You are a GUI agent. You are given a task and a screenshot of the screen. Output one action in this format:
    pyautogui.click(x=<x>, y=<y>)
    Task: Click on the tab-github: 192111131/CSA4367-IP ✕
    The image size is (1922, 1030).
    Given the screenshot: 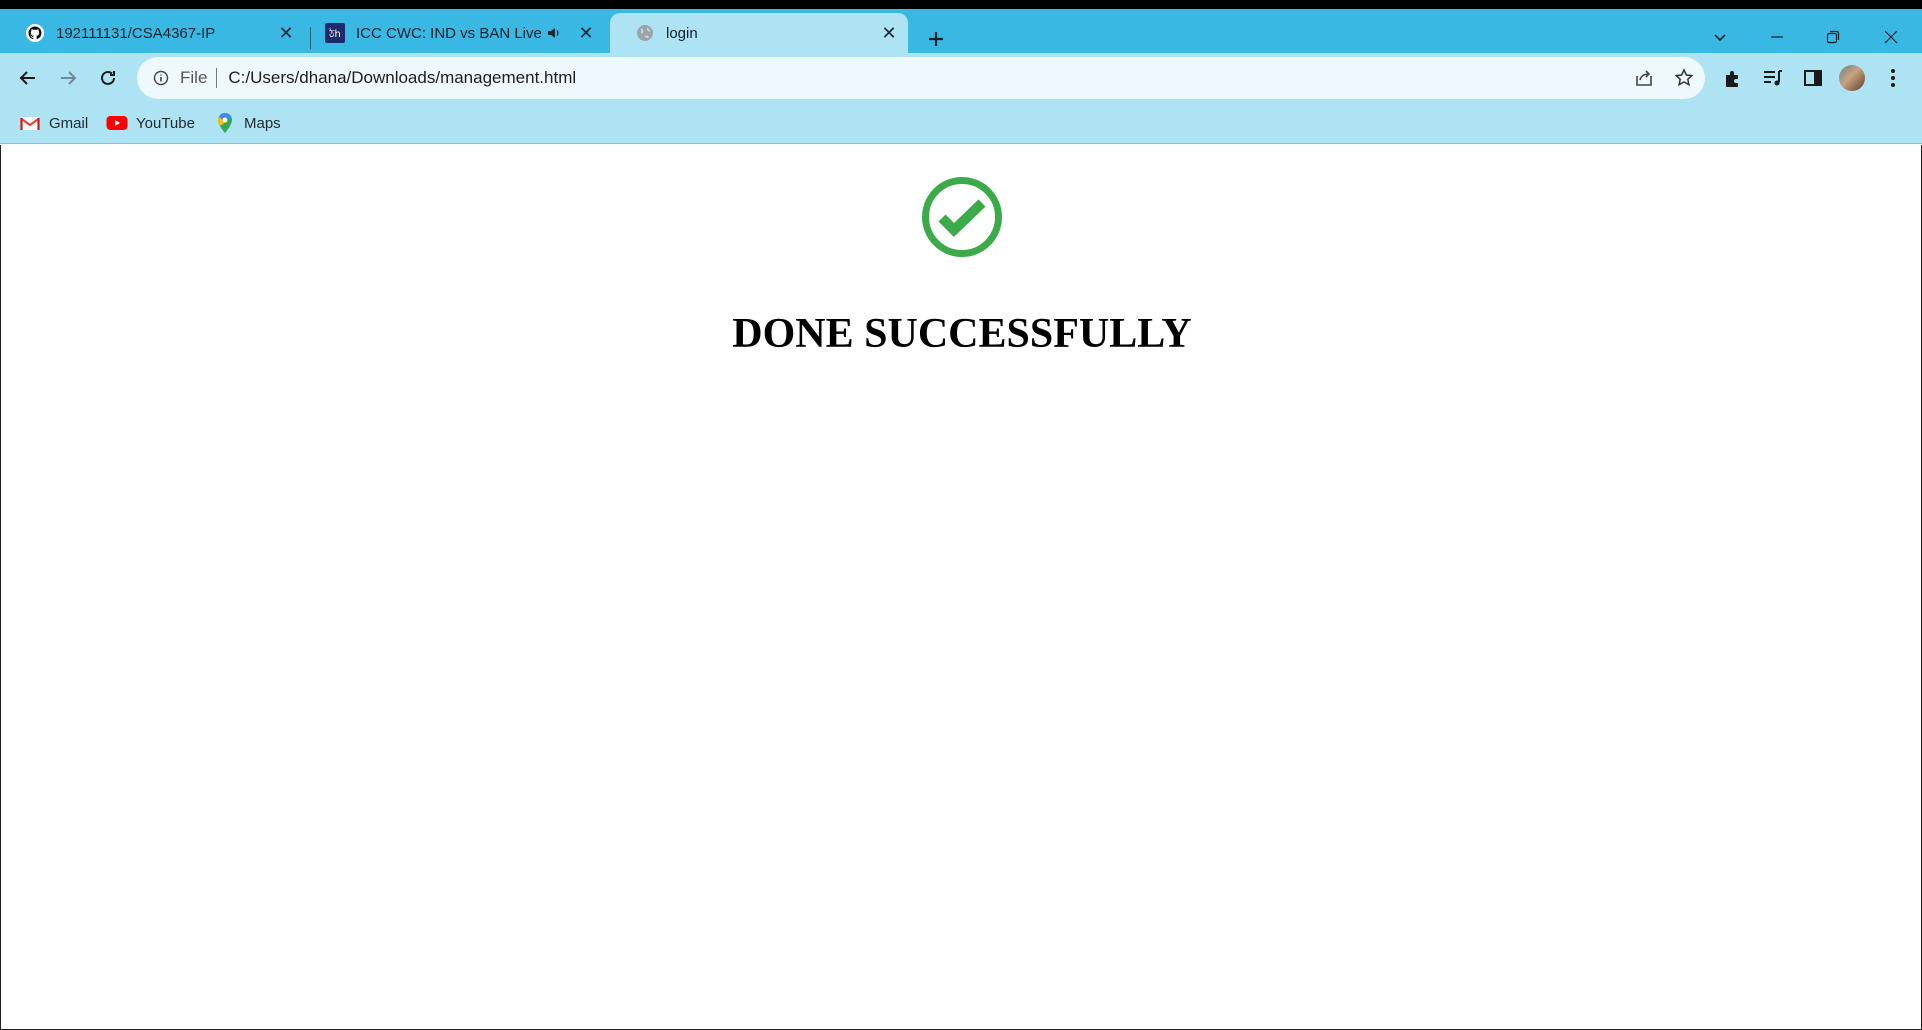 What is the action you would take?
    pyautogui.click(x=152, y=33)
    